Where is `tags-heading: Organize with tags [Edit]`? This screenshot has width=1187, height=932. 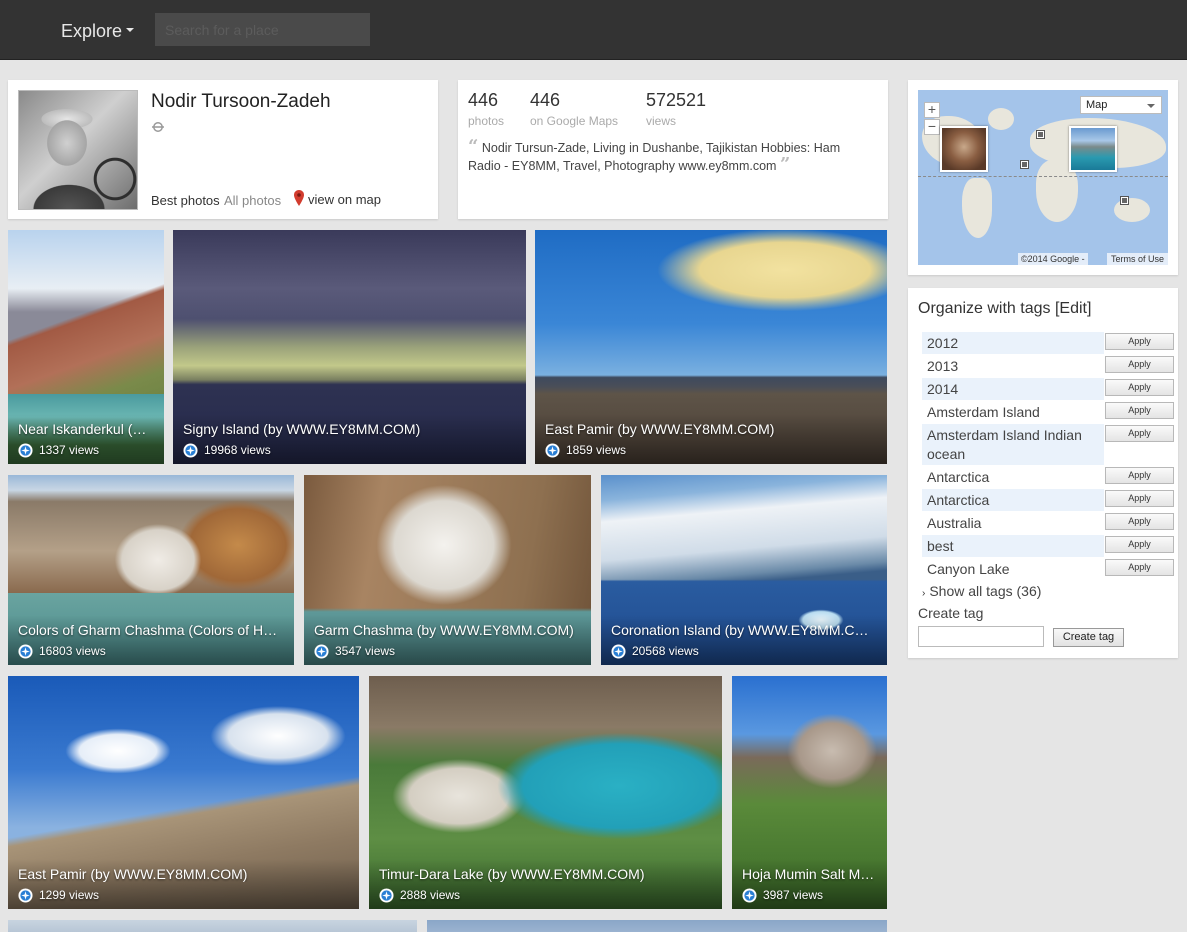
tags-heading: Organize with tags [Edit] is located at coordinates (1004, 309).